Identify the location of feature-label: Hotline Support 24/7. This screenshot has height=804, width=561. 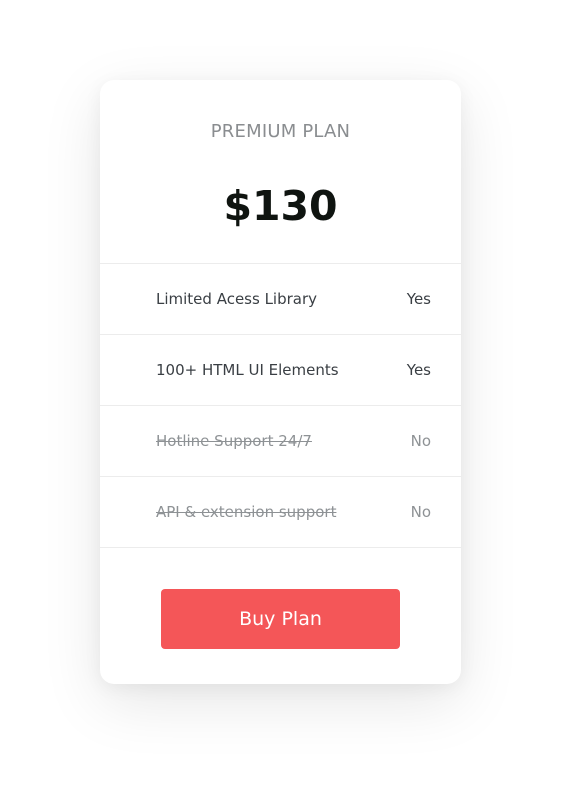
(234, 441).